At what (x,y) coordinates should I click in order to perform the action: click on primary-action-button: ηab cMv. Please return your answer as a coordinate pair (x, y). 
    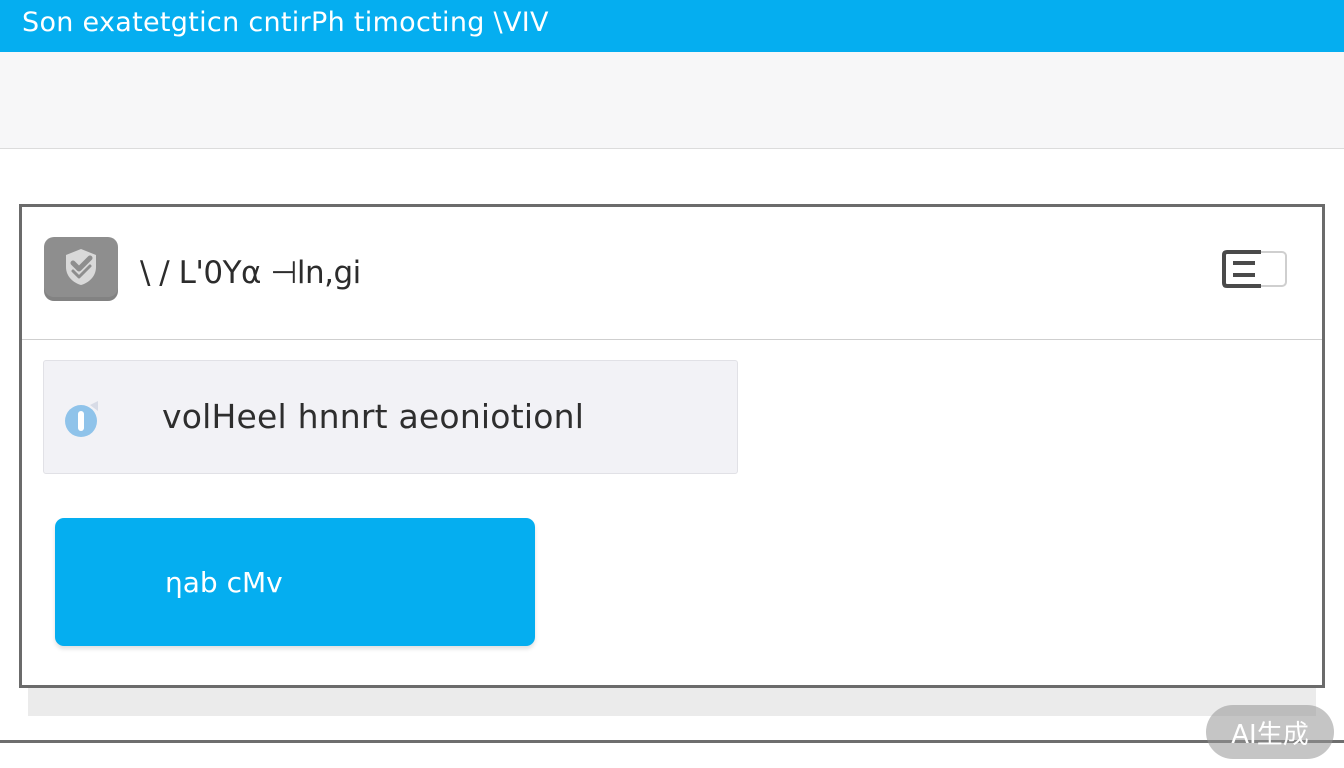
    Looking at the image, I should click on (295, 582).